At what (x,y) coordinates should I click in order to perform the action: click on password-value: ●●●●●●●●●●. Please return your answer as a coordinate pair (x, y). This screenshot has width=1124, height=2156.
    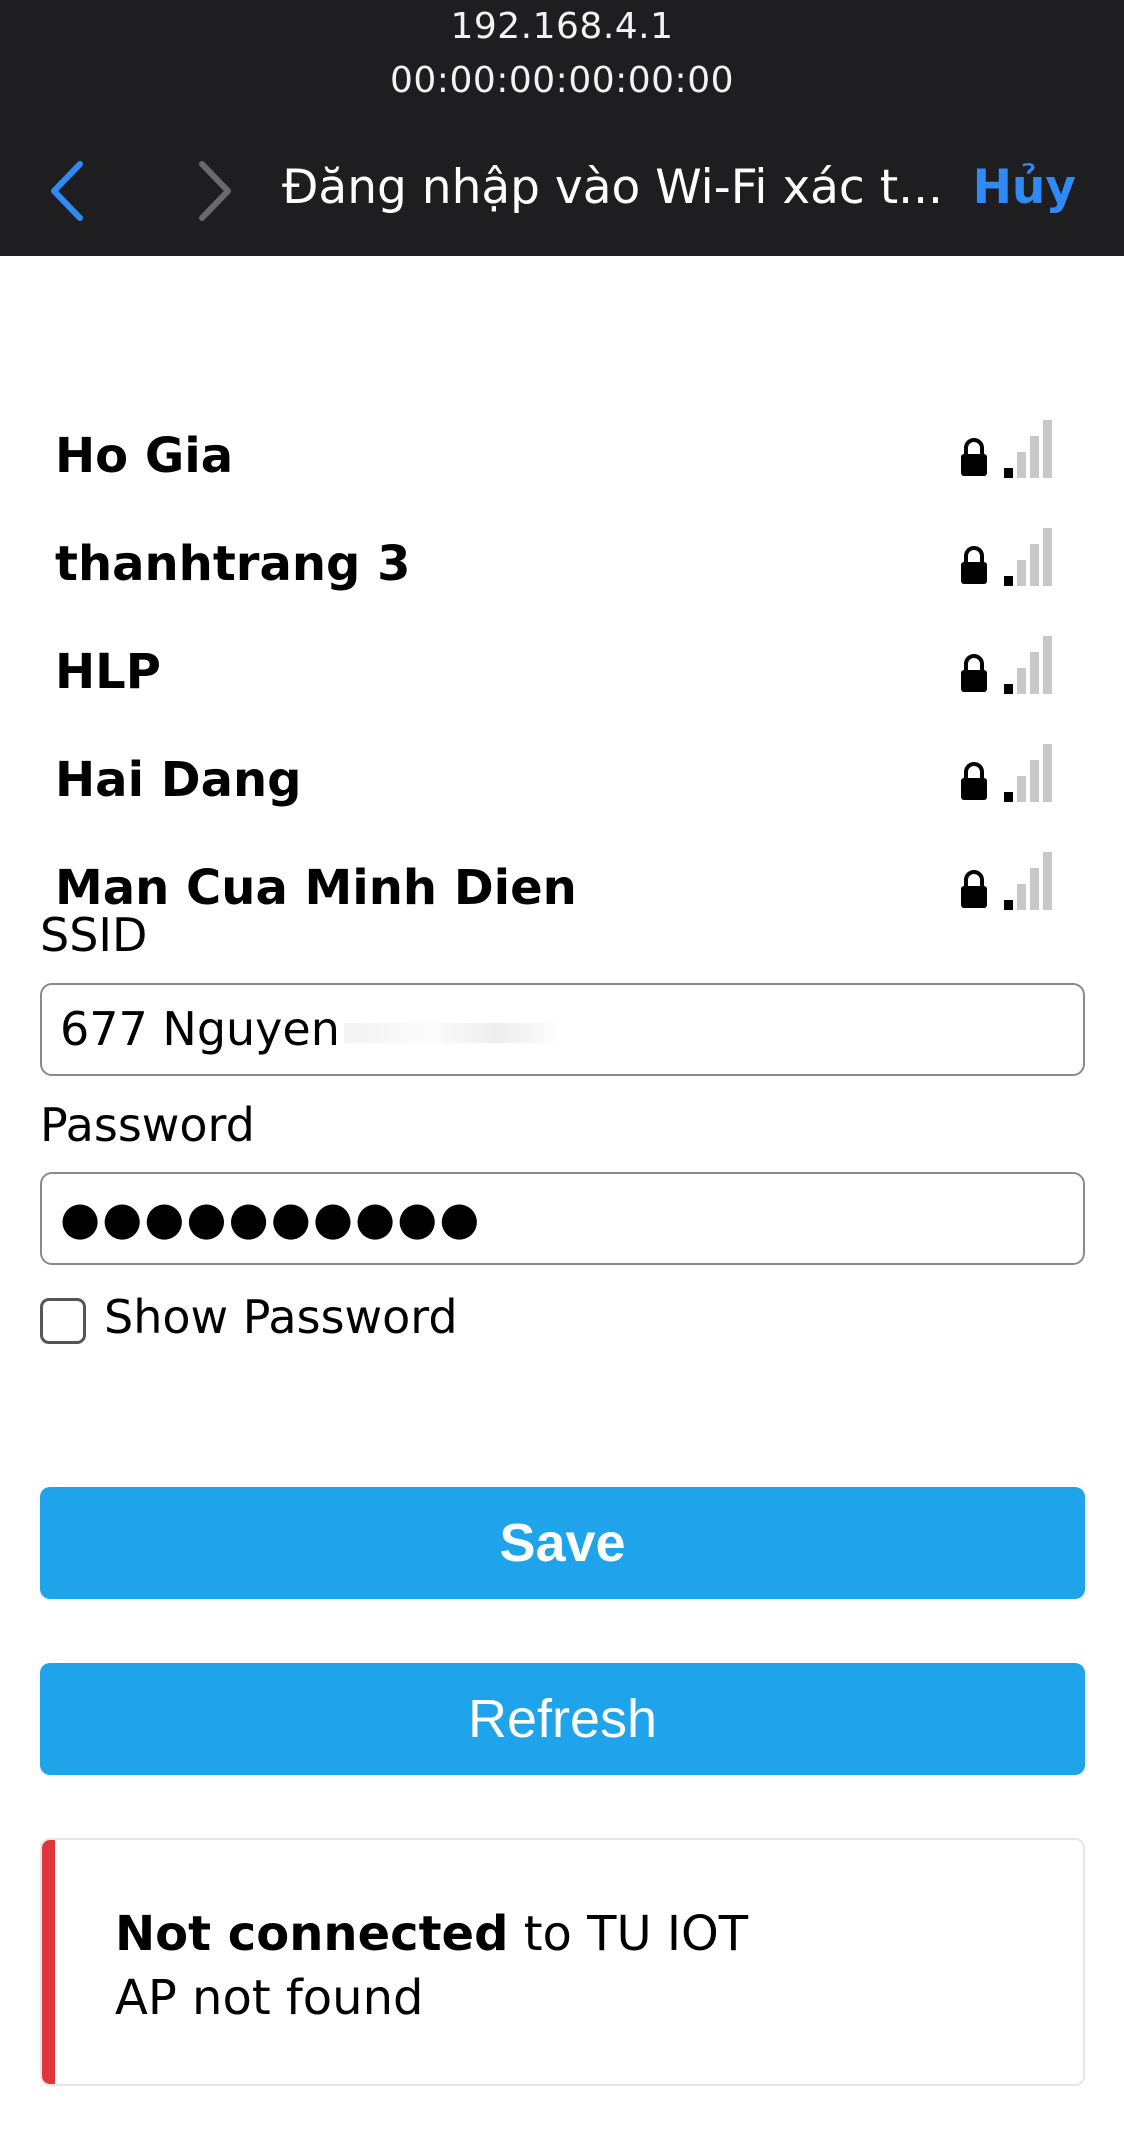
    Looking at the image, I should click on (271, 1218).